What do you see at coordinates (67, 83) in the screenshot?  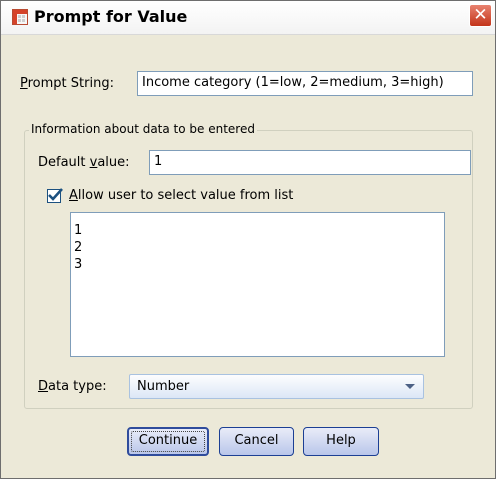 I see `prompt-string-label: Prompt String:` at bounding box center [67, 83].